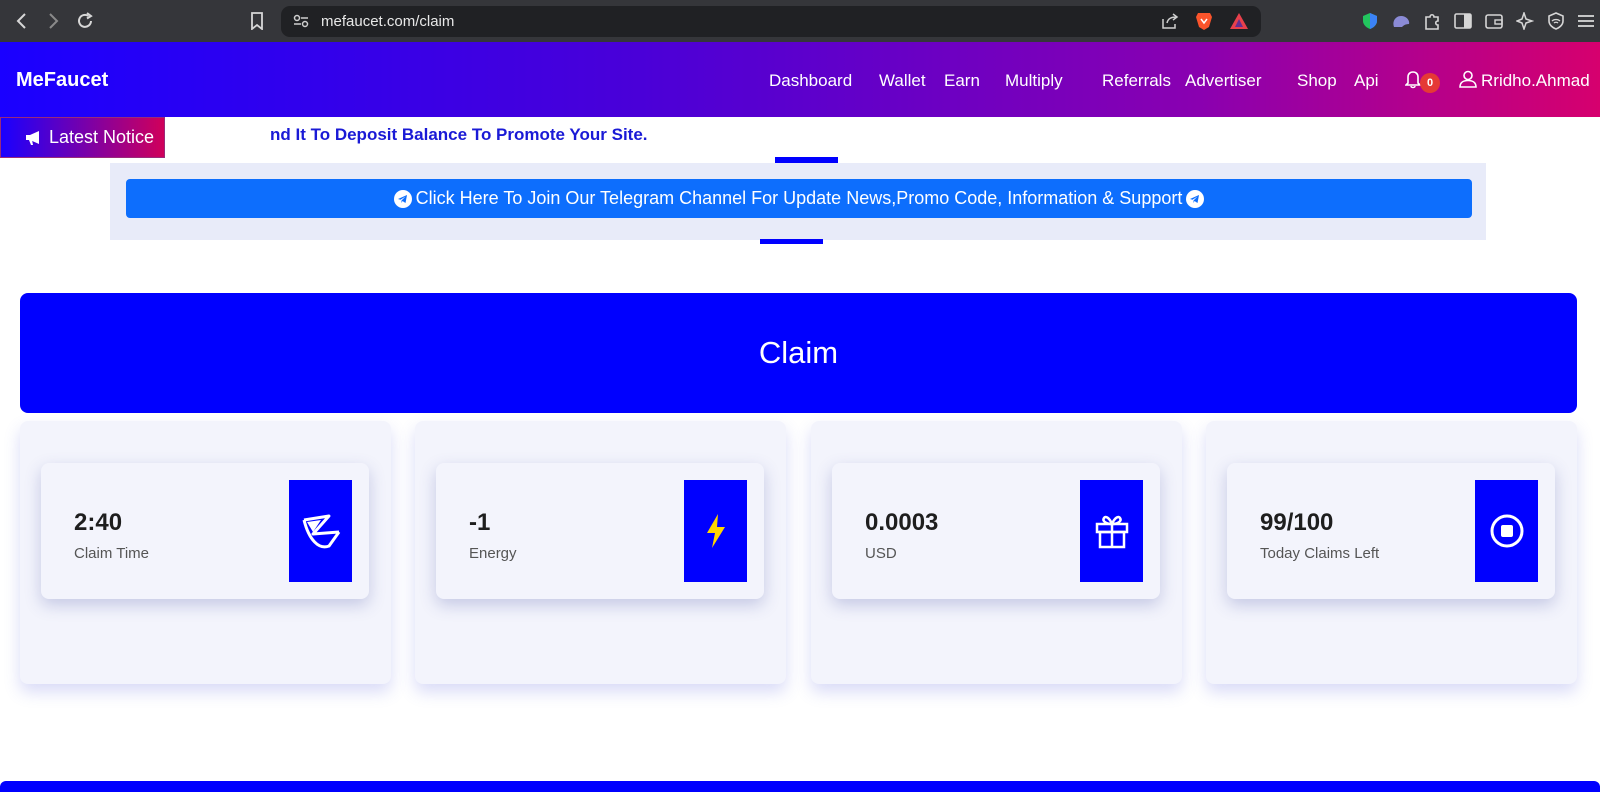 This screenshot has height=792, width=1600. I want to click on nav-advertiser: Advertiser, so click(1223, 81).